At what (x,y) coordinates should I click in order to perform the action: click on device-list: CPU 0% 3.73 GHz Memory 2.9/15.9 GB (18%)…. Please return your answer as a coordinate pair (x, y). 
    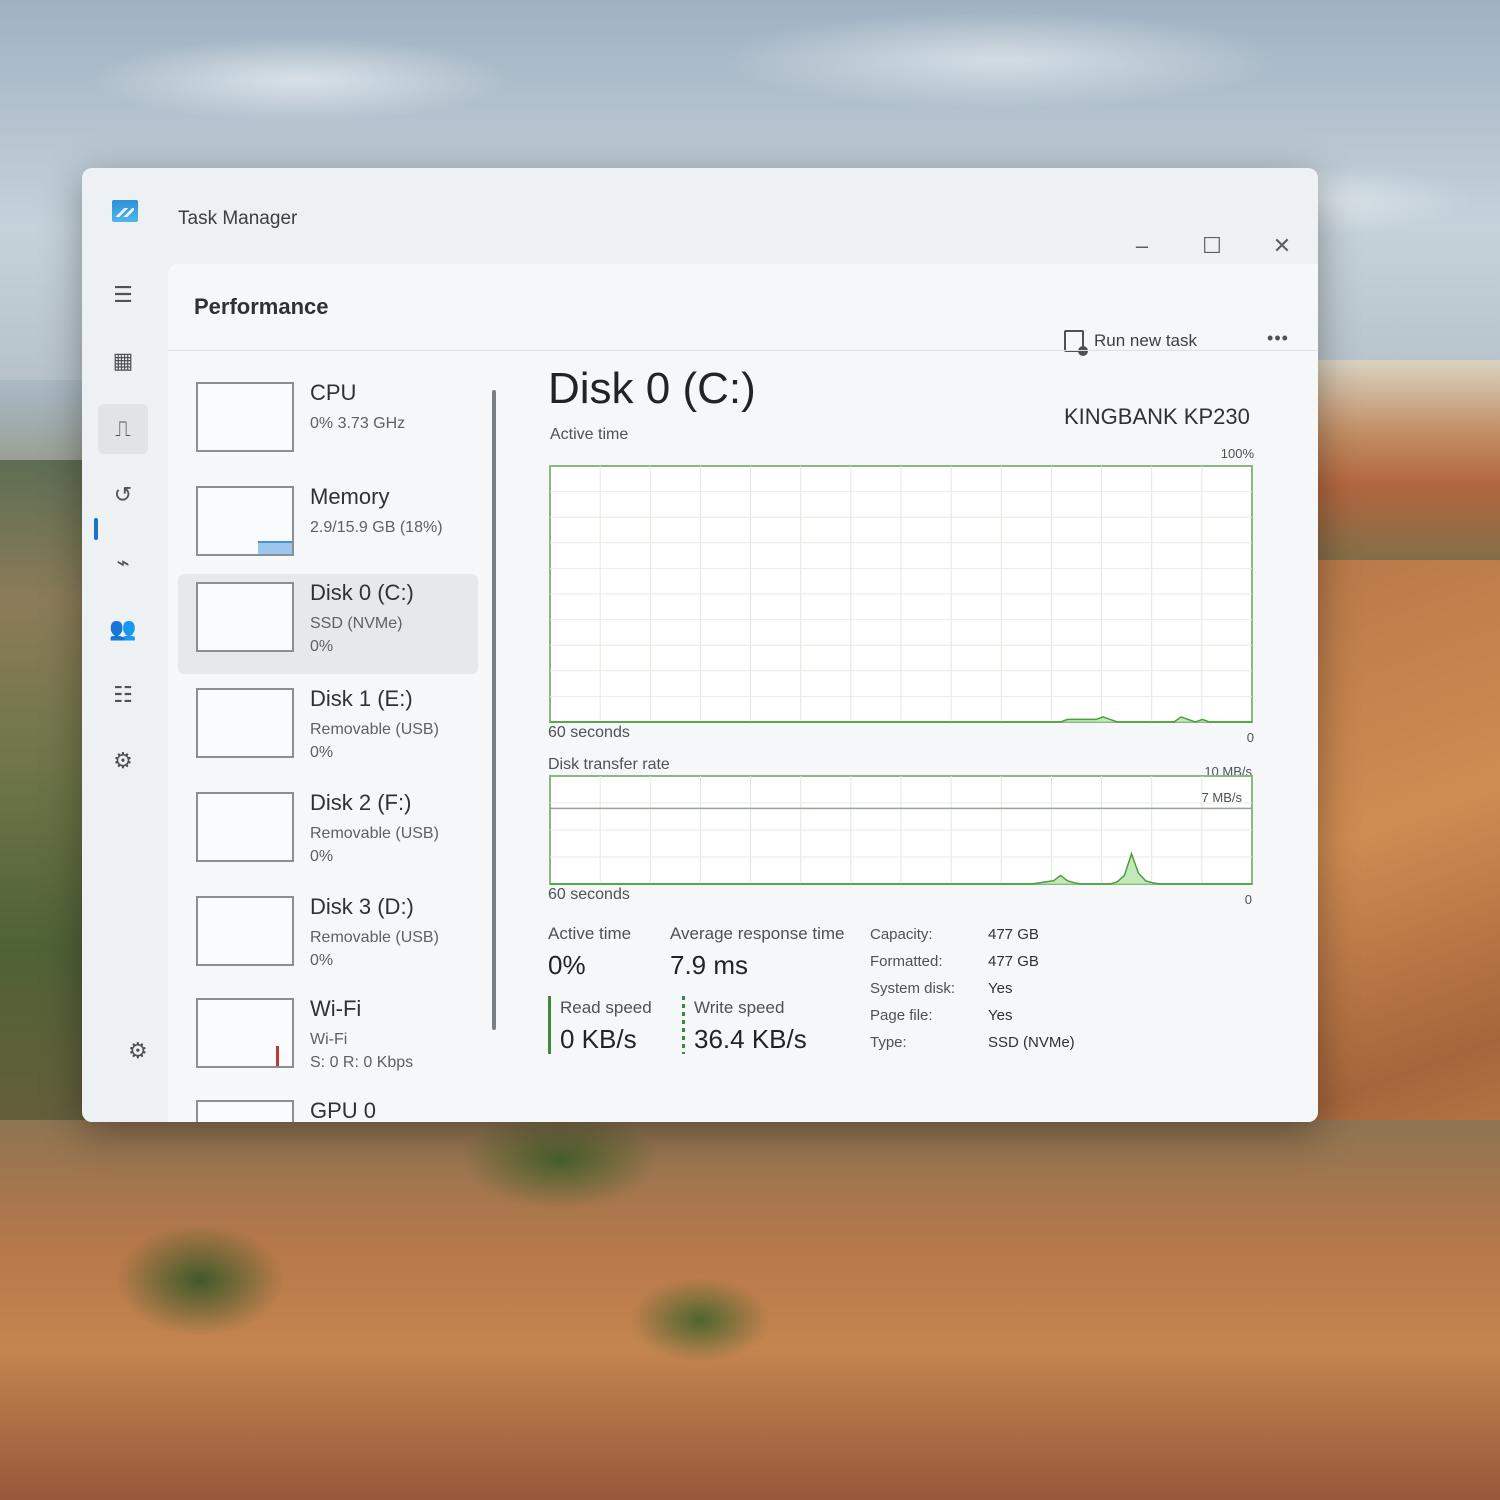
    Looking at the image, I should click on (333, 748).